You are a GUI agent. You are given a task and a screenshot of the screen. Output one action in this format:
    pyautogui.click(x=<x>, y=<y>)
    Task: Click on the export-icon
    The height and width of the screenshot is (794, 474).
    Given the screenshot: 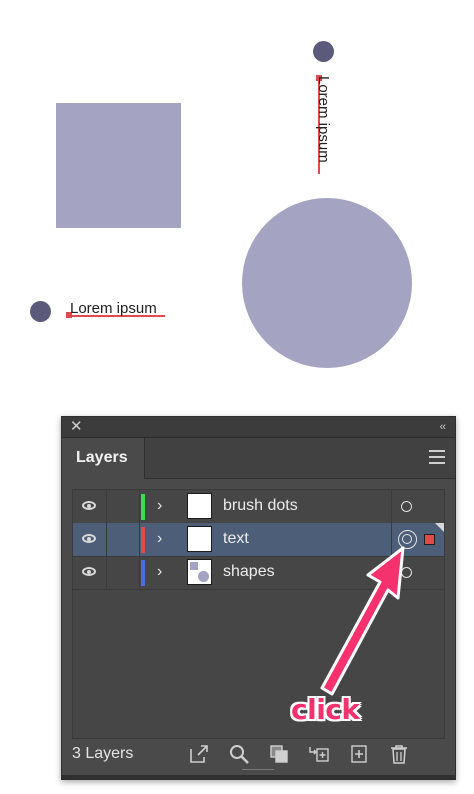 What is the action you would take?
    pyautogui.click(x=199, y=754)
    